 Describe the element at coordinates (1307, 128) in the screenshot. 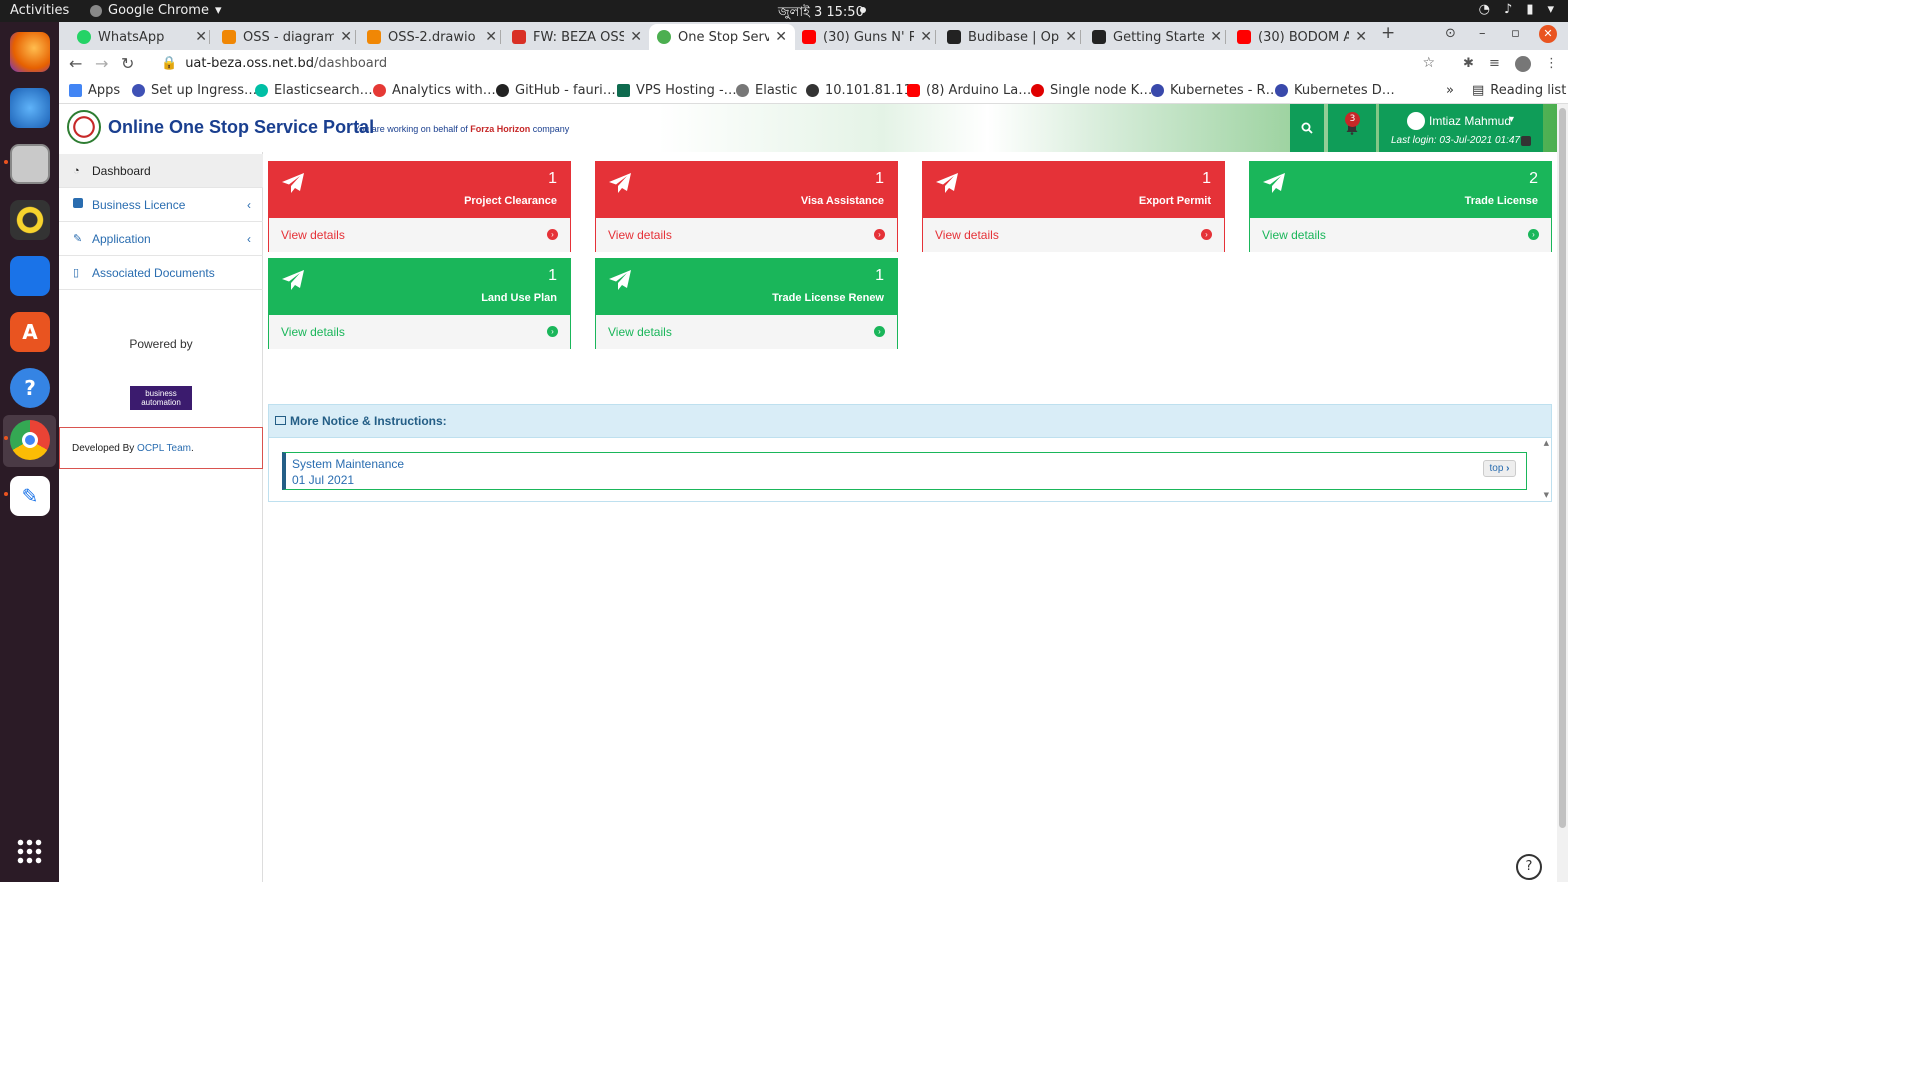

I see `search-button` at that location.